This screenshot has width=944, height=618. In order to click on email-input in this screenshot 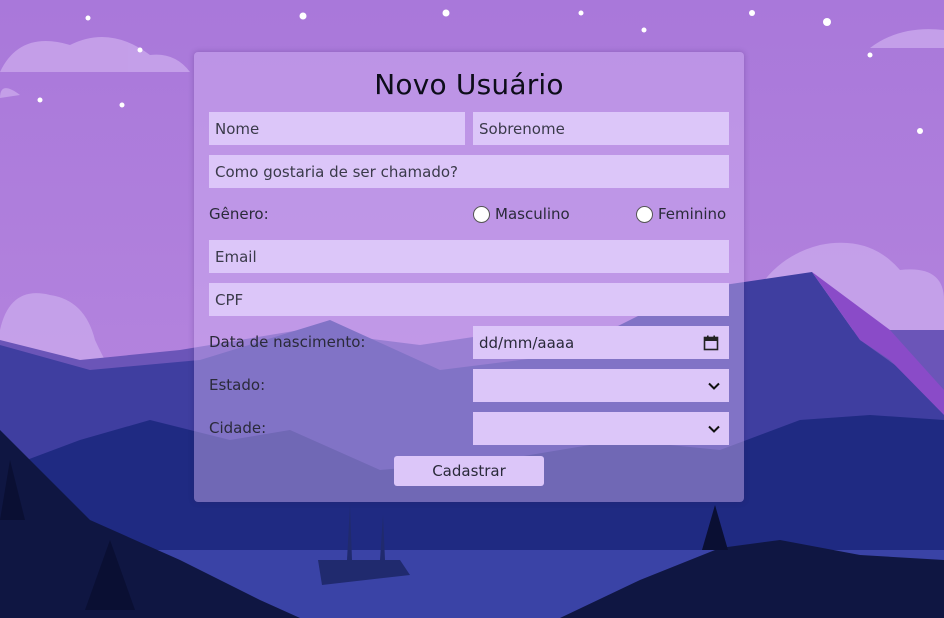, I will do `click(469, 256)`.